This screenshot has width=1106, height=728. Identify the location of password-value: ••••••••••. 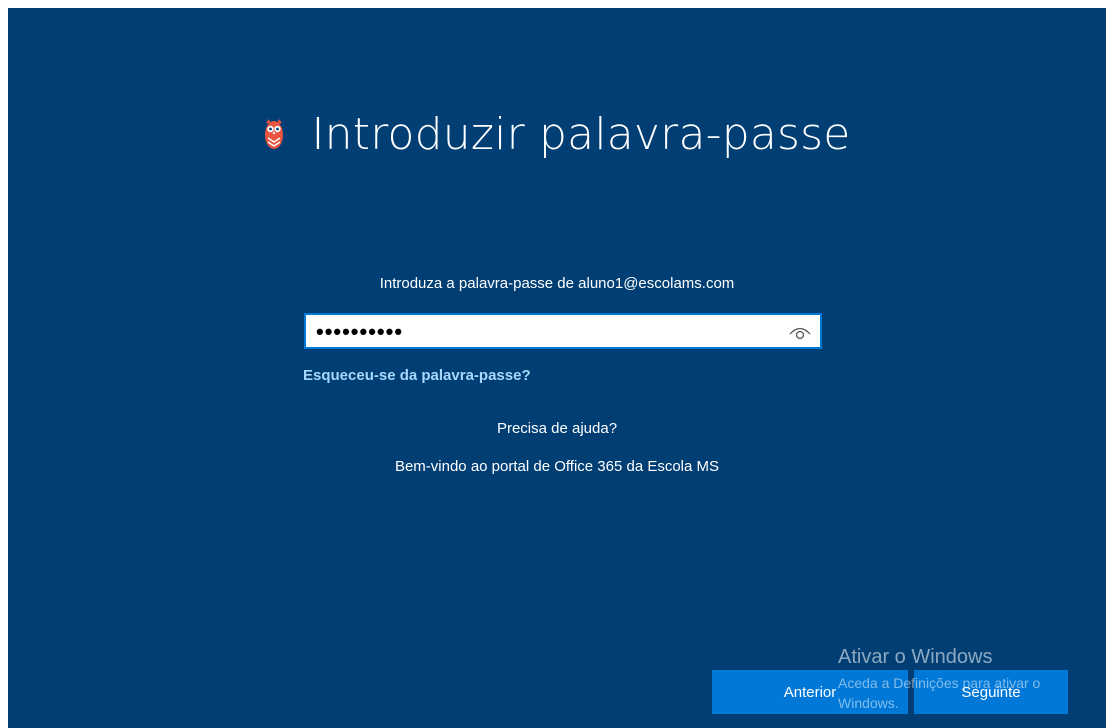
(360, 331).